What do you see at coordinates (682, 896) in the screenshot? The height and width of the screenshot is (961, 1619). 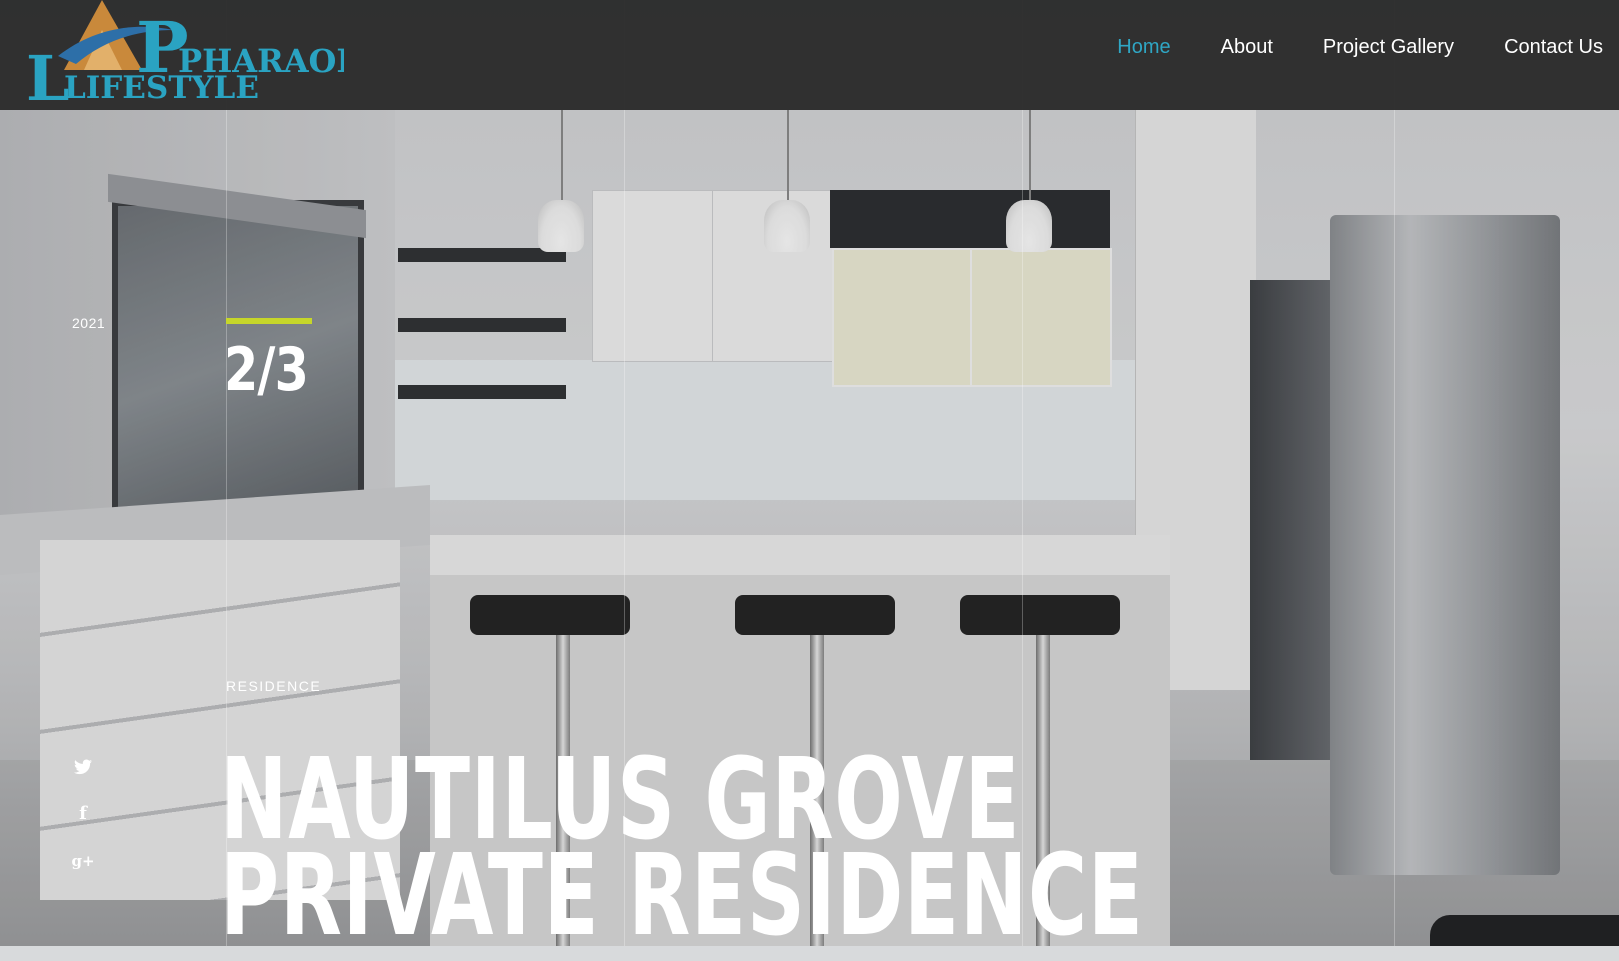 I see `slide-title-line-2: PRIVATE RESIDENCE` at bounding box center [682, 896].